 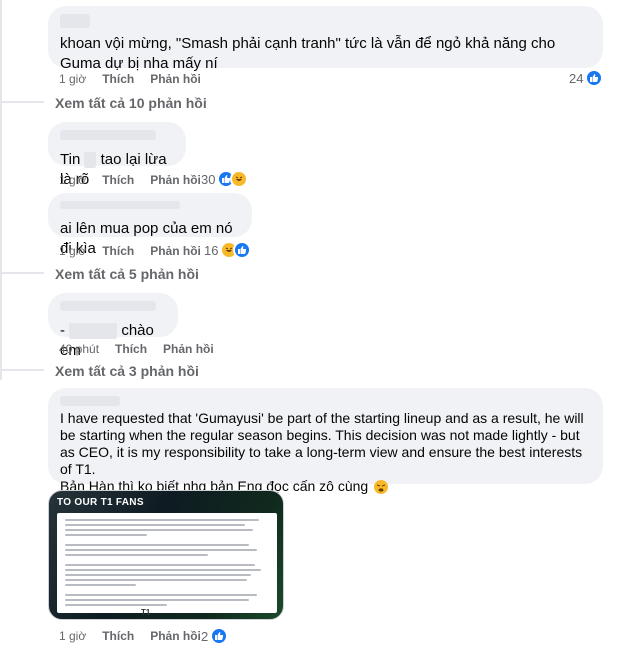 I want to click on t1-logo: T1, so click(x=146, y=612).